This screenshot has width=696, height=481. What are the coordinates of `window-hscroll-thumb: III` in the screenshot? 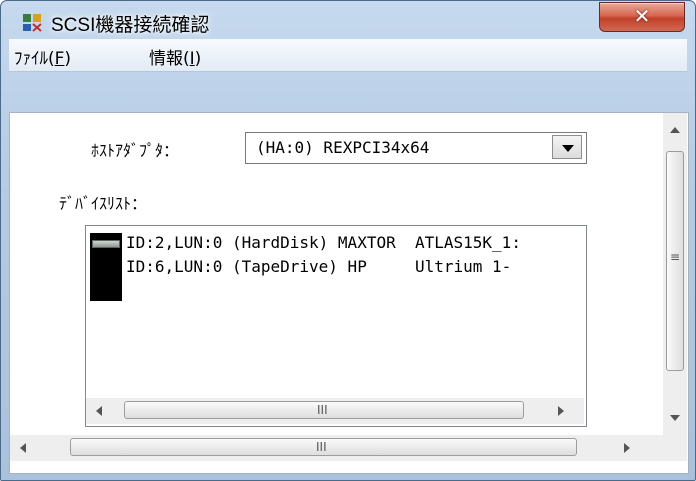 It's located at (323, 447).